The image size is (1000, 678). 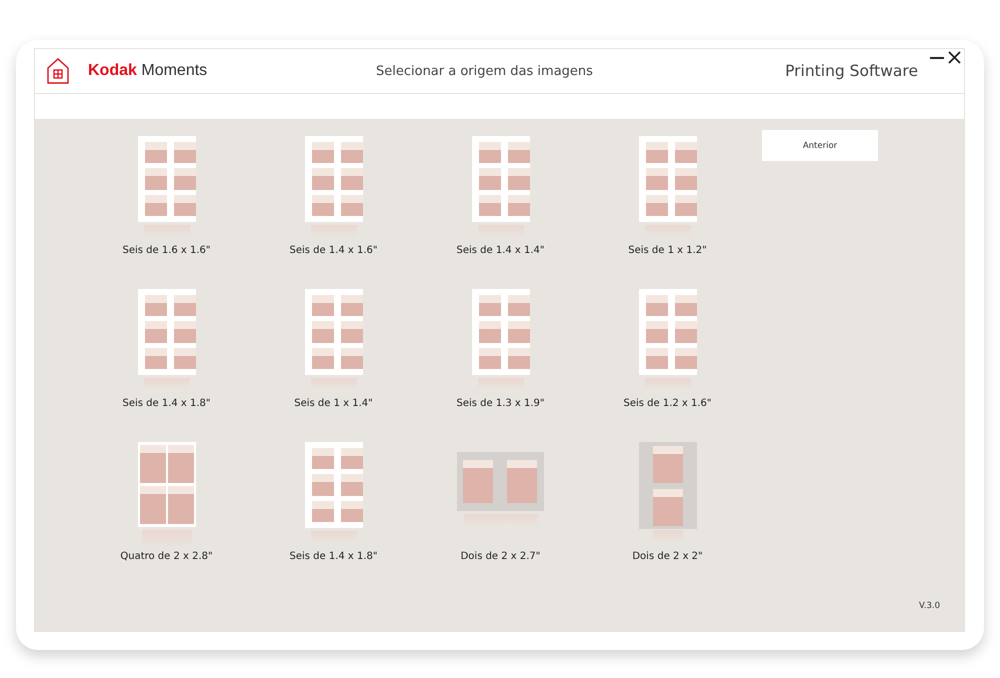 I want to click on version-text: V.3.0, so click(x=929, y=606).